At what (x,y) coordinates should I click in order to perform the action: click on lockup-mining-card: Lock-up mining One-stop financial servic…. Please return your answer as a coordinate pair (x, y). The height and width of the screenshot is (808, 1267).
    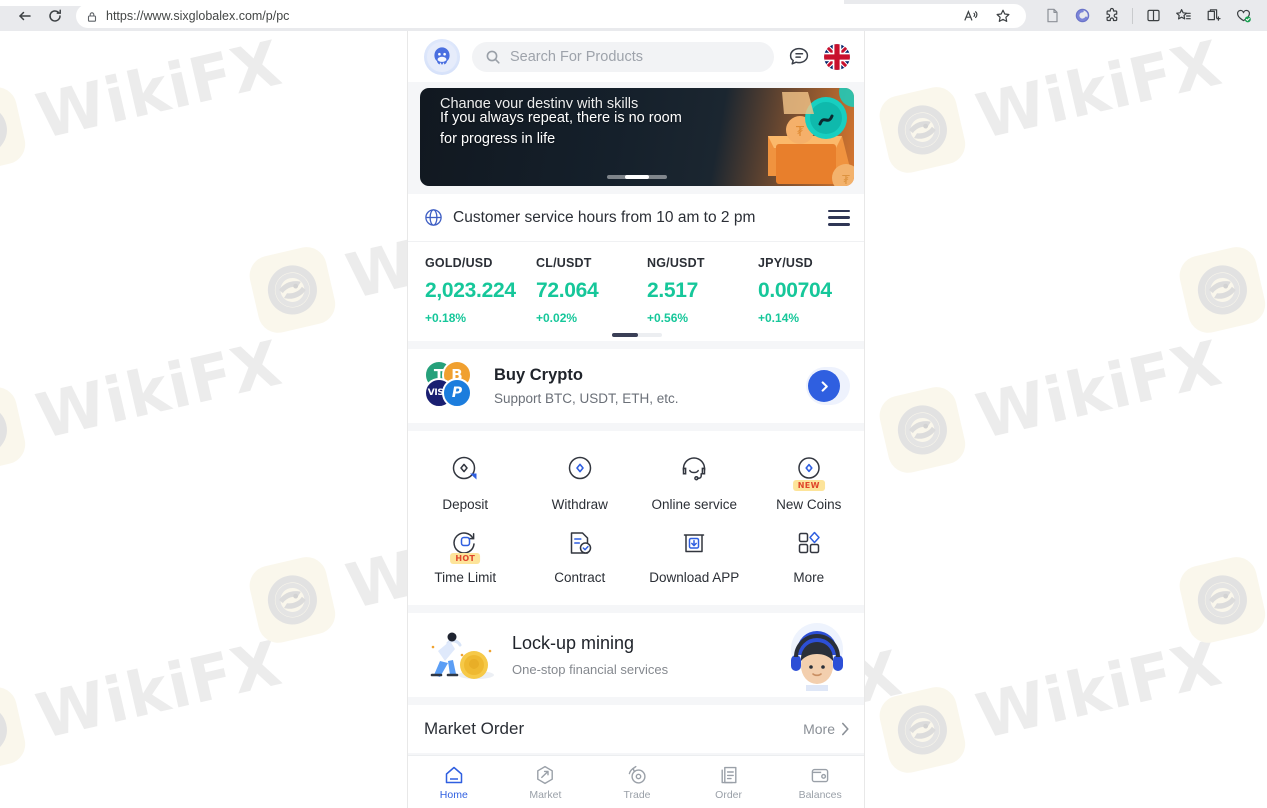
    Looking at the image, I should click on (636, 655).